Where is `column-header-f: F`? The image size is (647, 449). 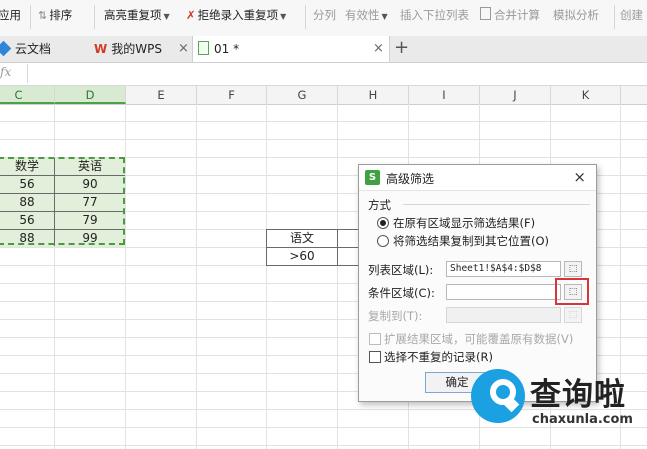 column-header-f: F is located at coordinates (232, 95).